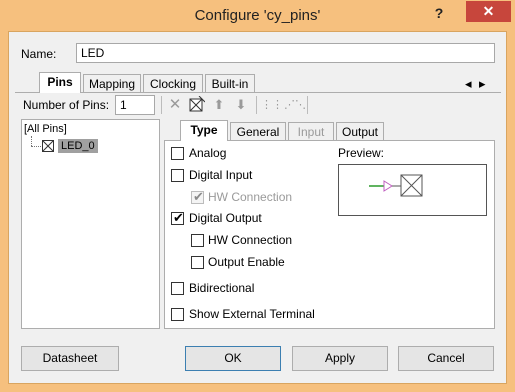  I want to click on move-up-icon: ⬆, so click(219, 105).